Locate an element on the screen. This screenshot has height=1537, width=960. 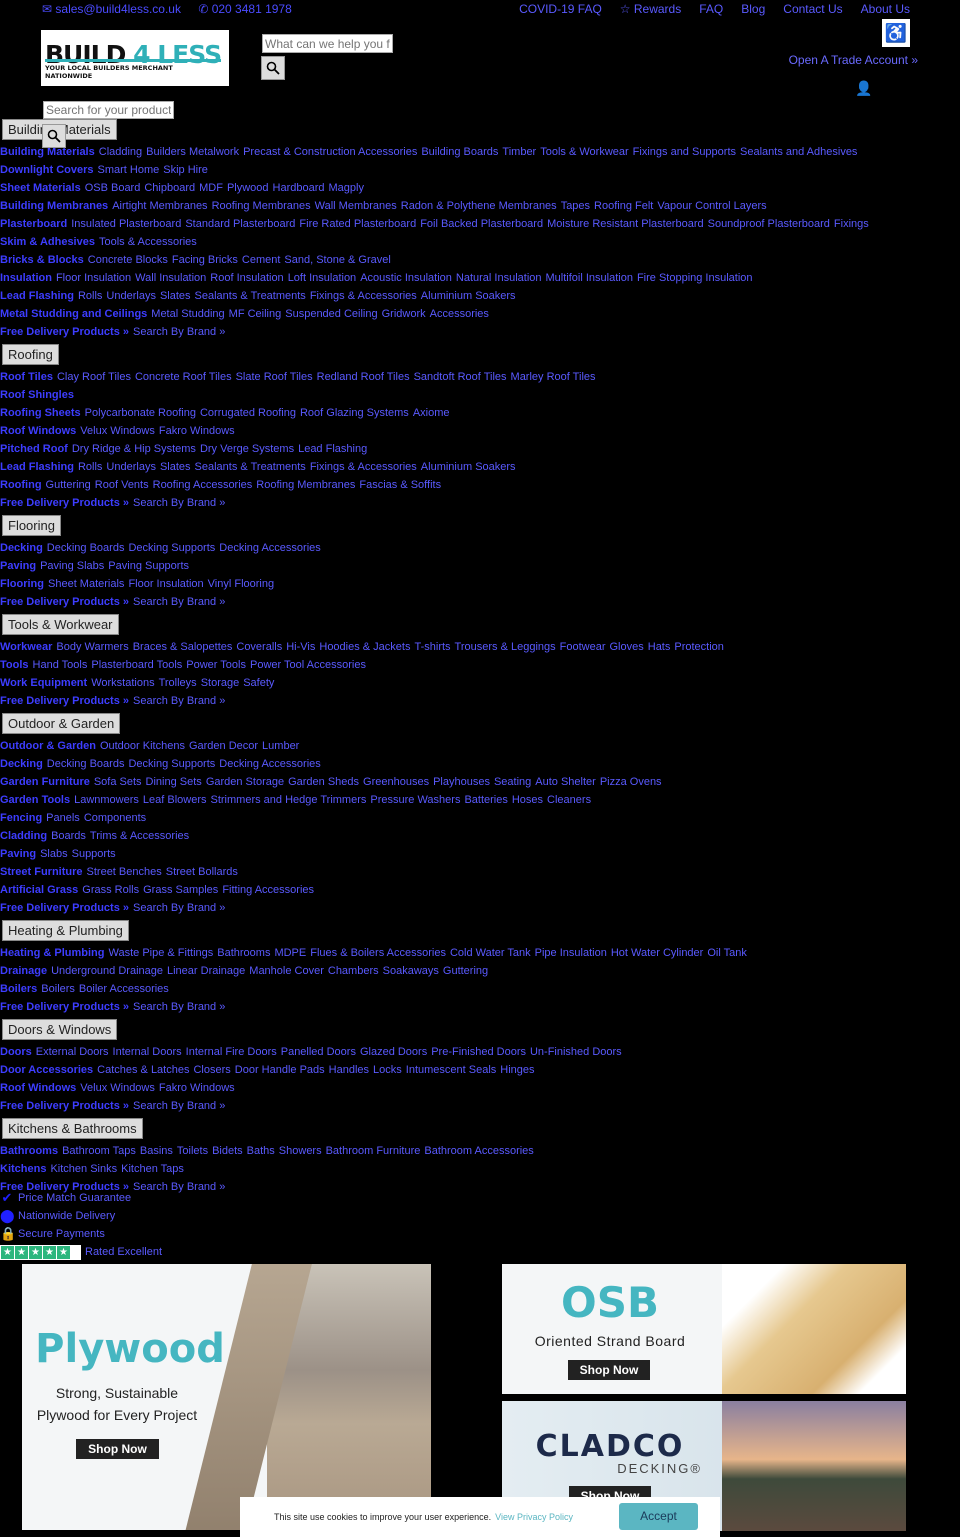
menu-item-link: Soakaways is located at coordinates (411, 971).